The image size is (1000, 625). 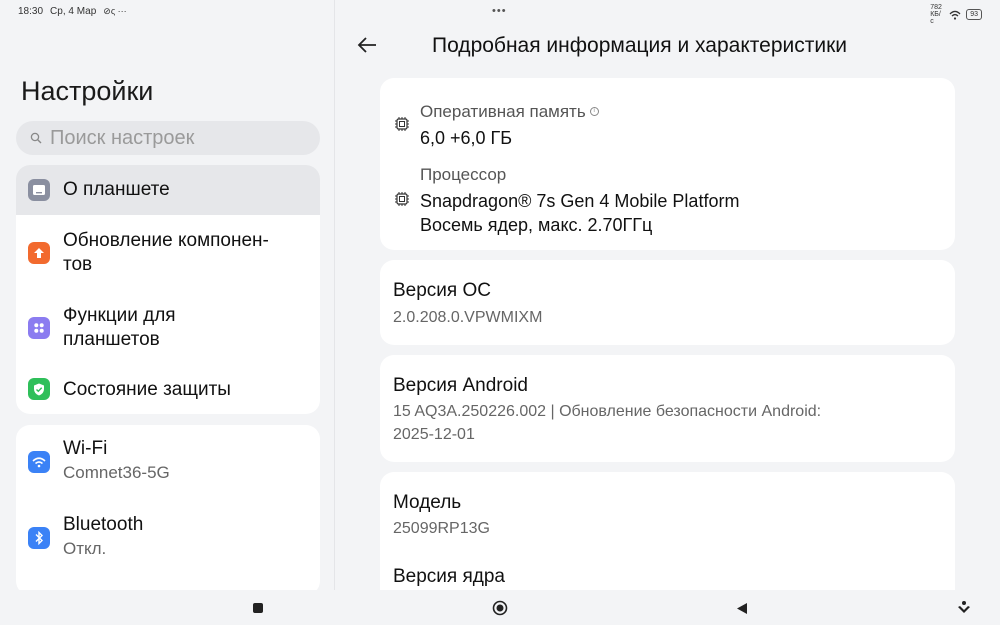 What do you see at coordinates (78, 264) in the screenshot?
I see `label-line2: тов` at bounding box center [78, 264].